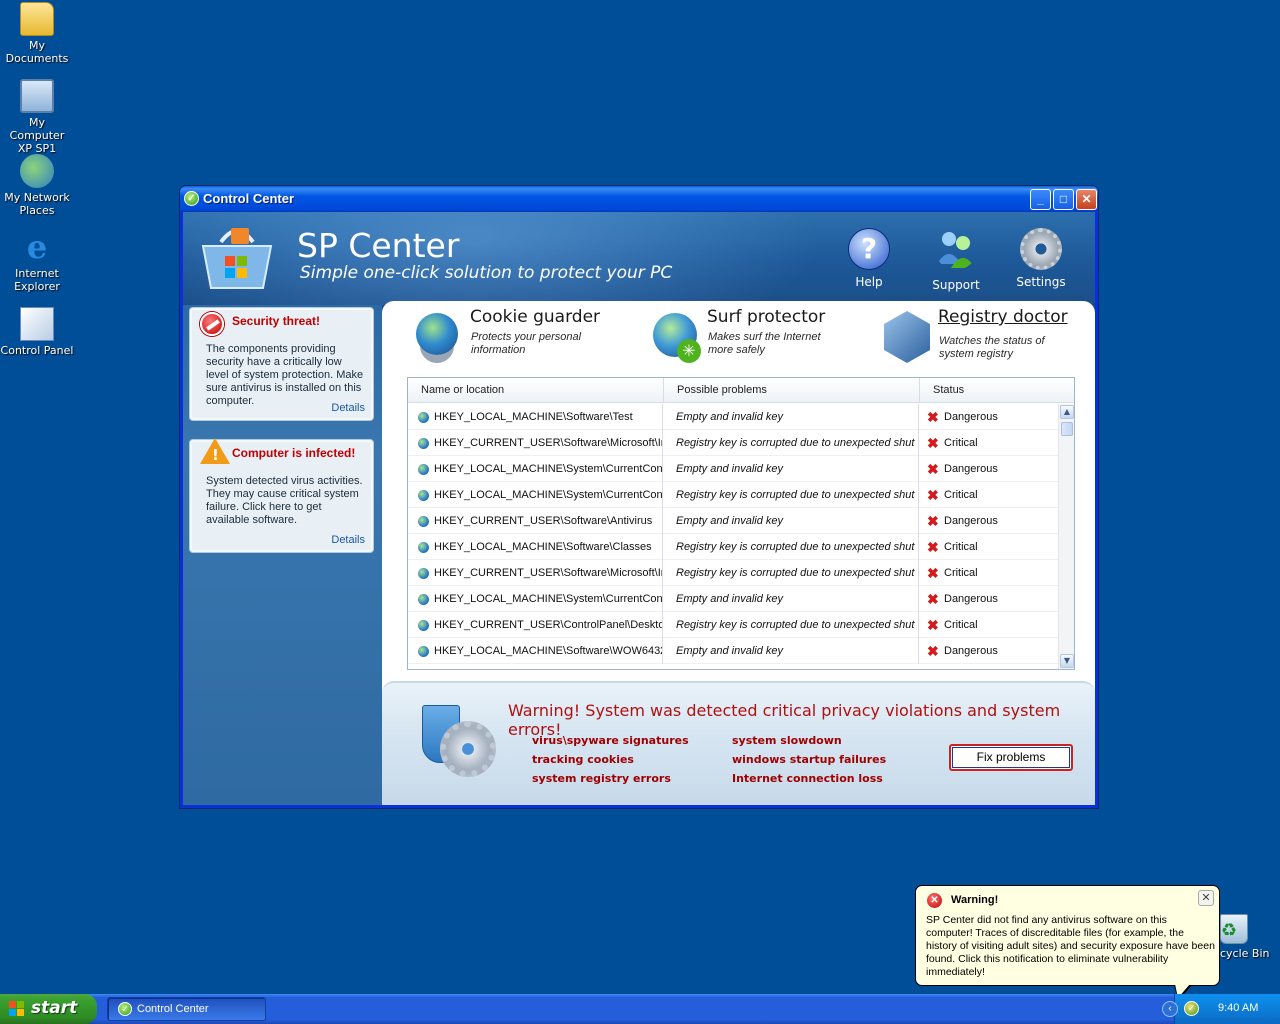 The height and width of the screenshot is (1024, 1280). Describe the element at coordinates (1063, 199) in the screenshot. I see `maximize-button: □` at that location.